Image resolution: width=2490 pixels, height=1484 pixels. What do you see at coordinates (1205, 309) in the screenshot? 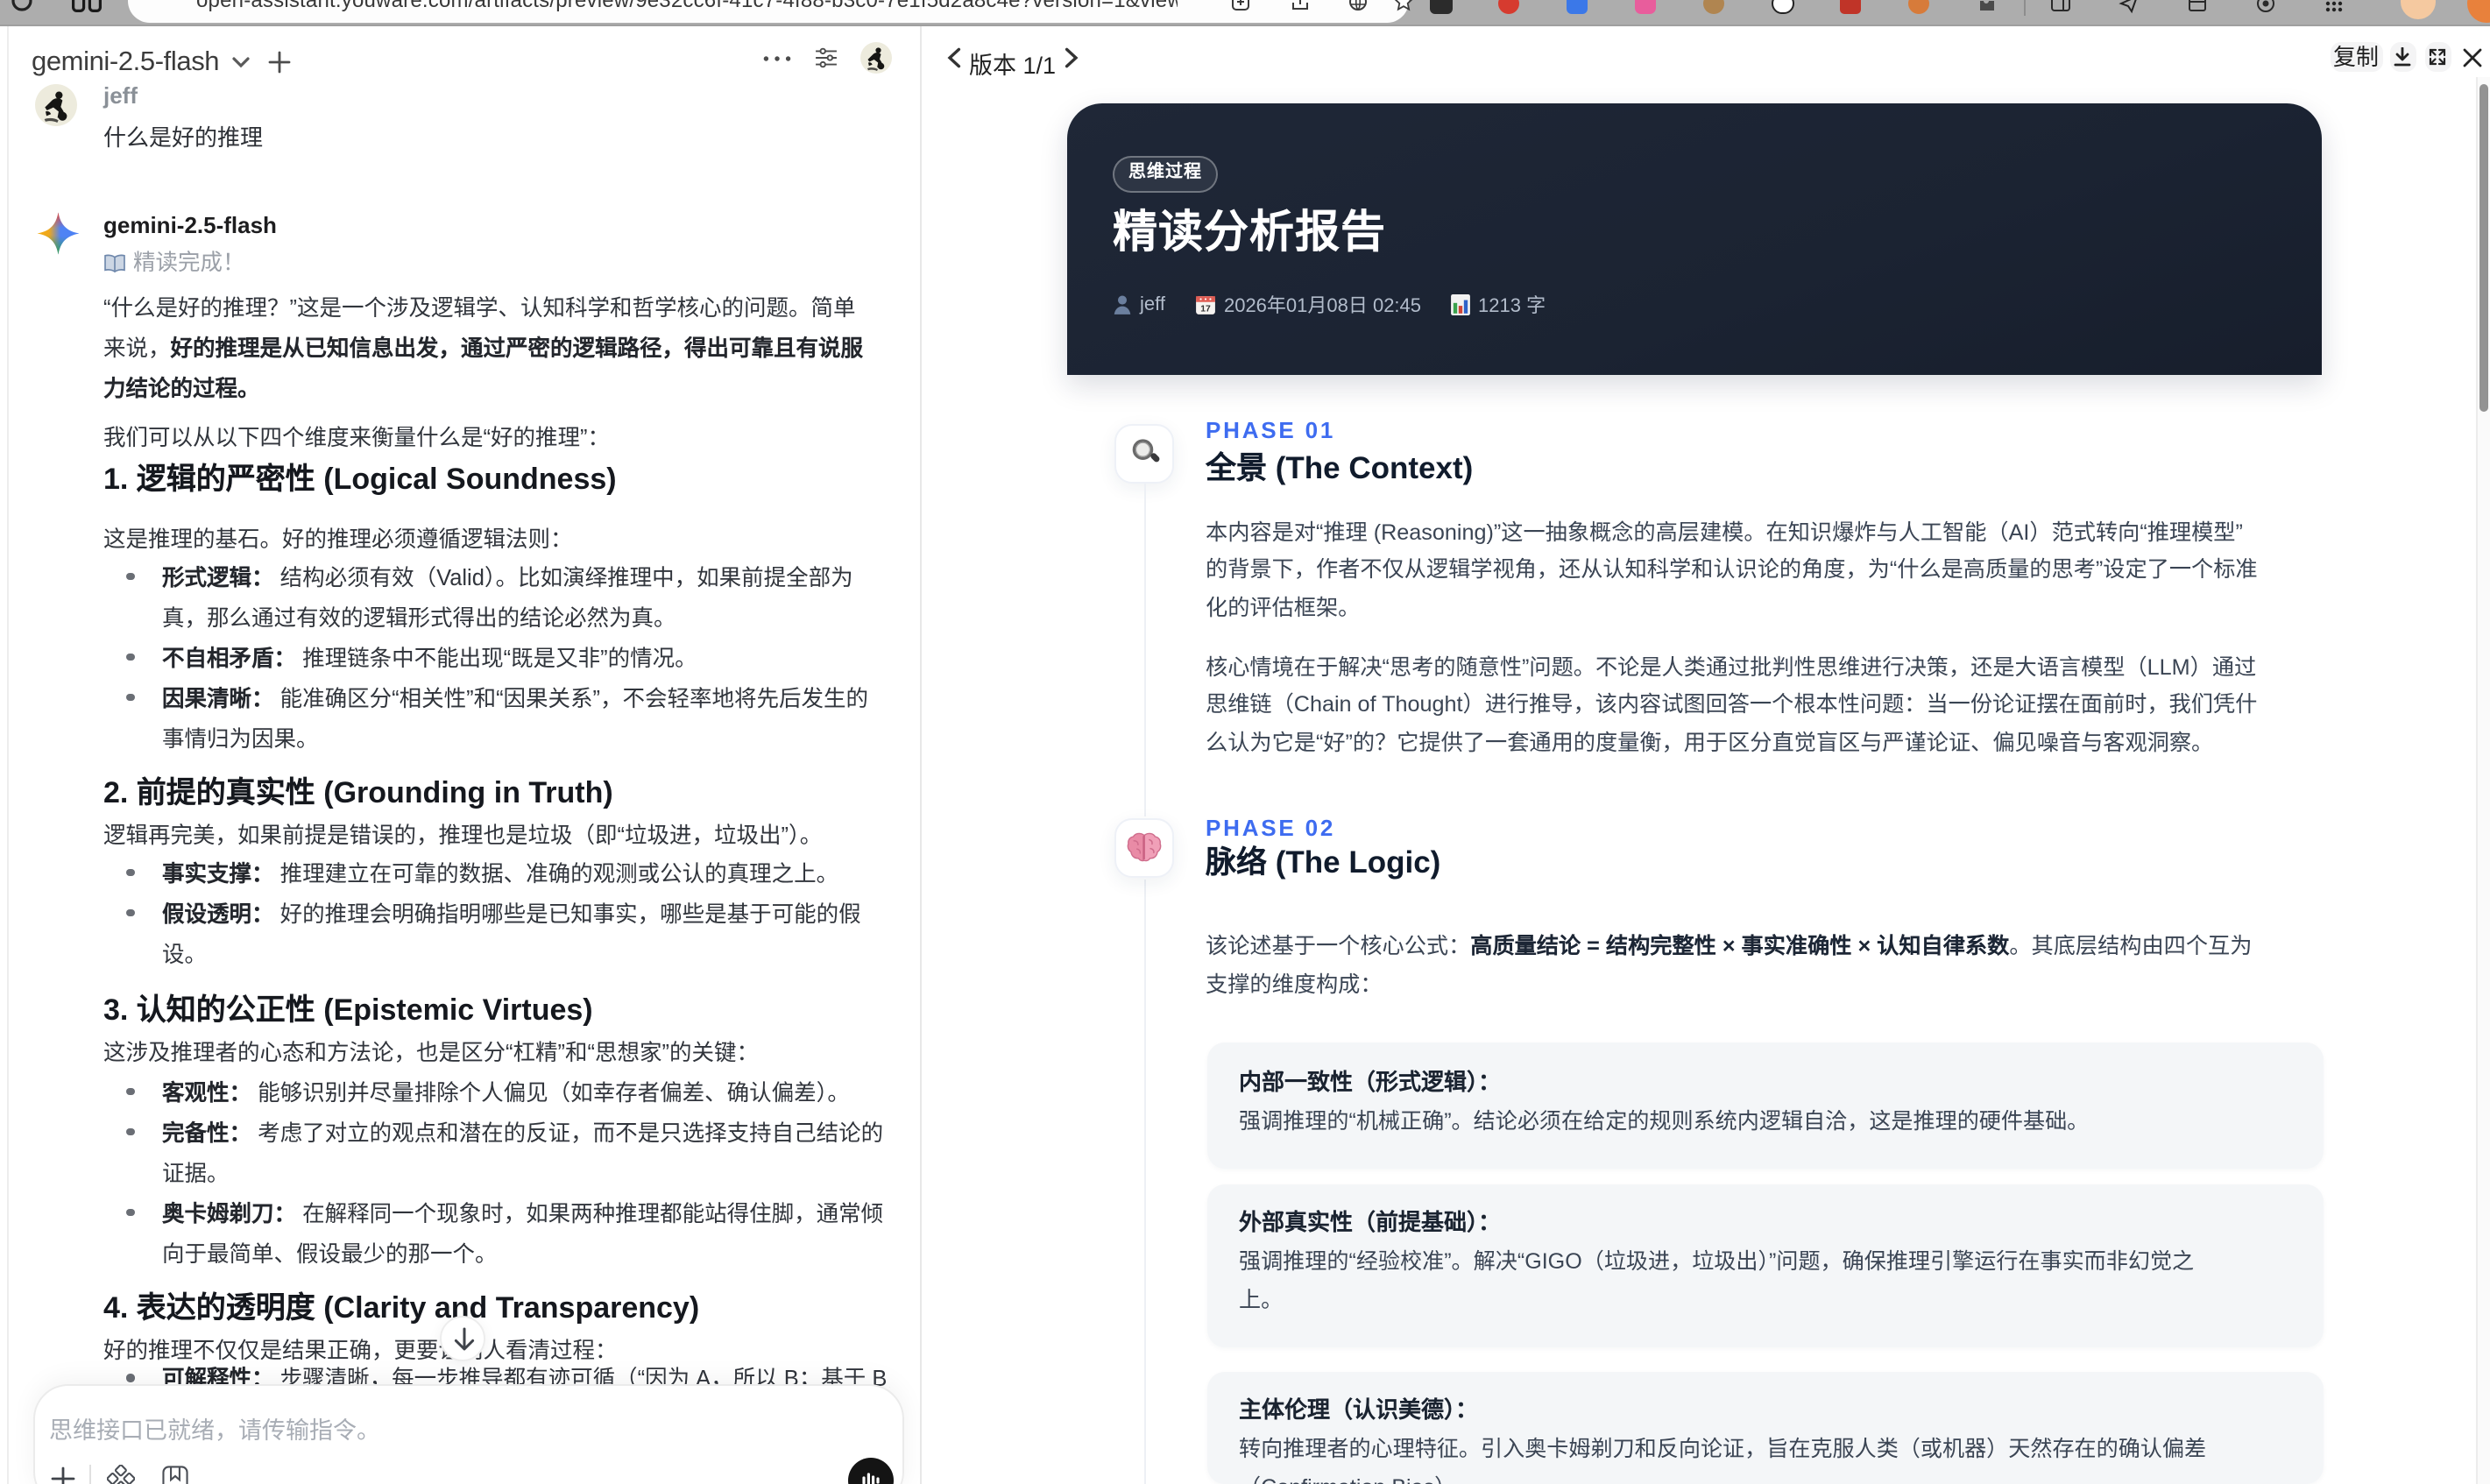
I see `svg-text: 17` at bounding box center [1205, 309].